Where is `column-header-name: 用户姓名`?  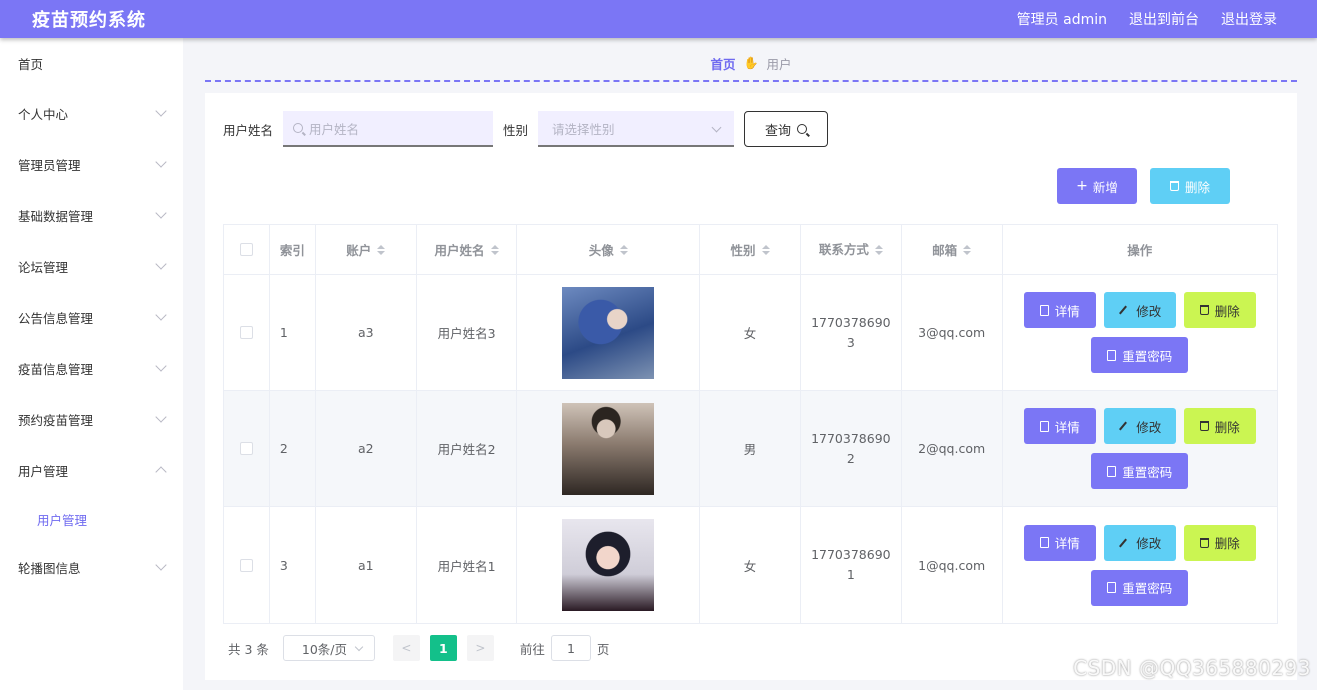
column-header-name: 用户姓名 is located at coordinates (467, 249).